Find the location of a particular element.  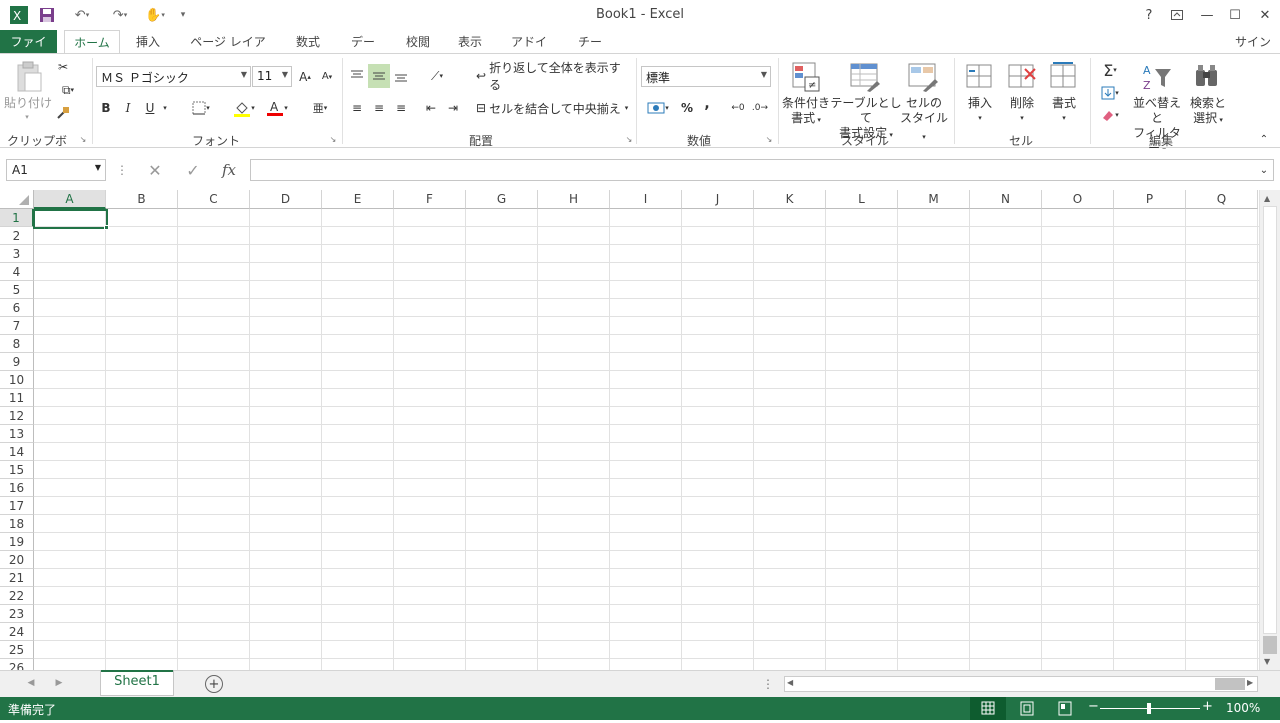

row-header: 1 is located at coordinates (17, 218).